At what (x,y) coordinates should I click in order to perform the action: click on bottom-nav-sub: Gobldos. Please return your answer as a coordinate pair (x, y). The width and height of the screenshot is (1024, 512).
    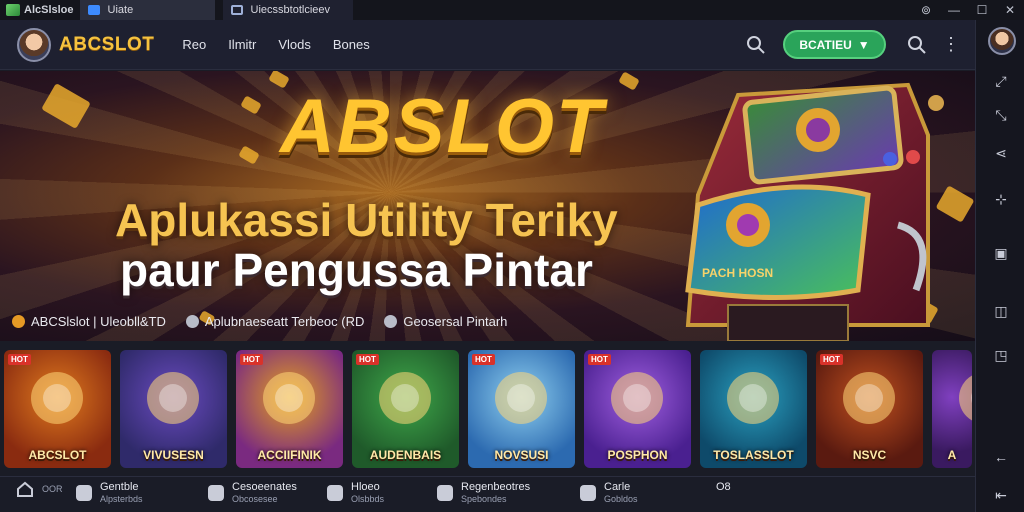
    Looking at the image, I should click on (621, 499).